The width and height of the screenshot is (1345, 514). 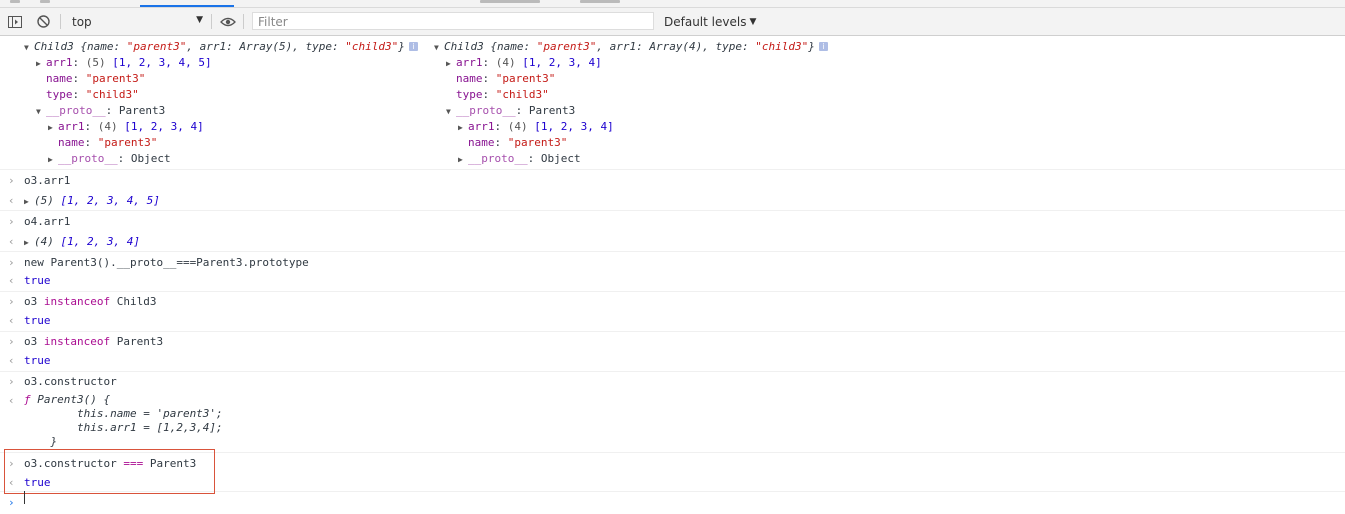 What do you see at coordinates (135, 21) in the screenshot?
I see `context-selector: top ▼` at bounding box center [135, 21].